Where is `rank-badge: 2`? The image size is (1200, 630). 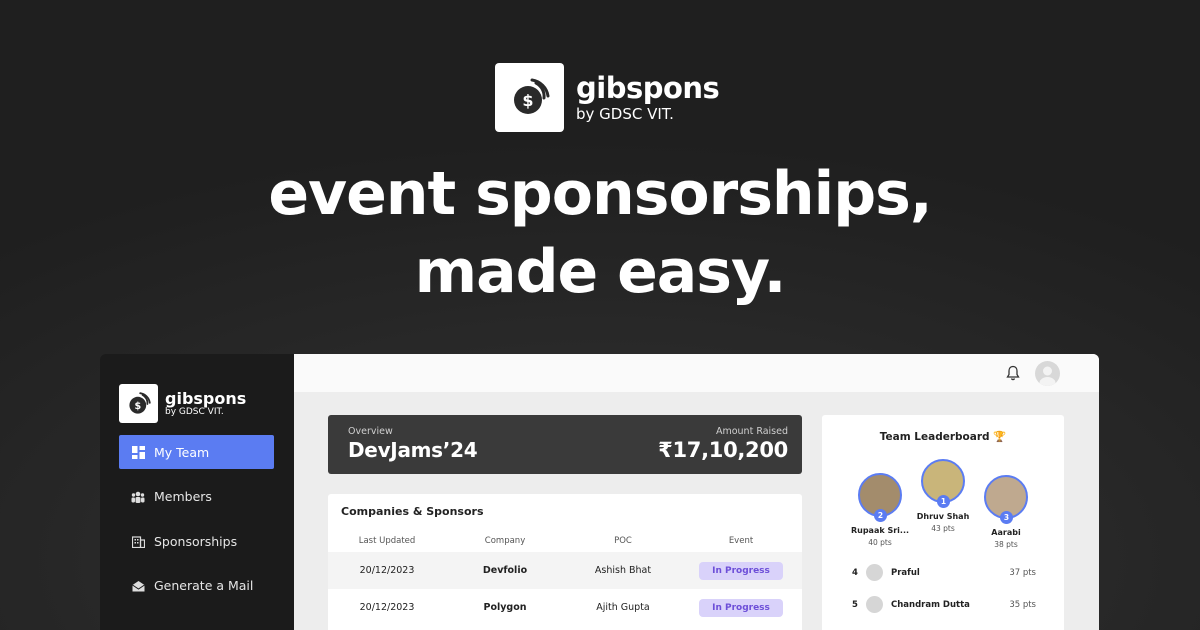 rank-badge: 2 is located at coordinates (880, 515).